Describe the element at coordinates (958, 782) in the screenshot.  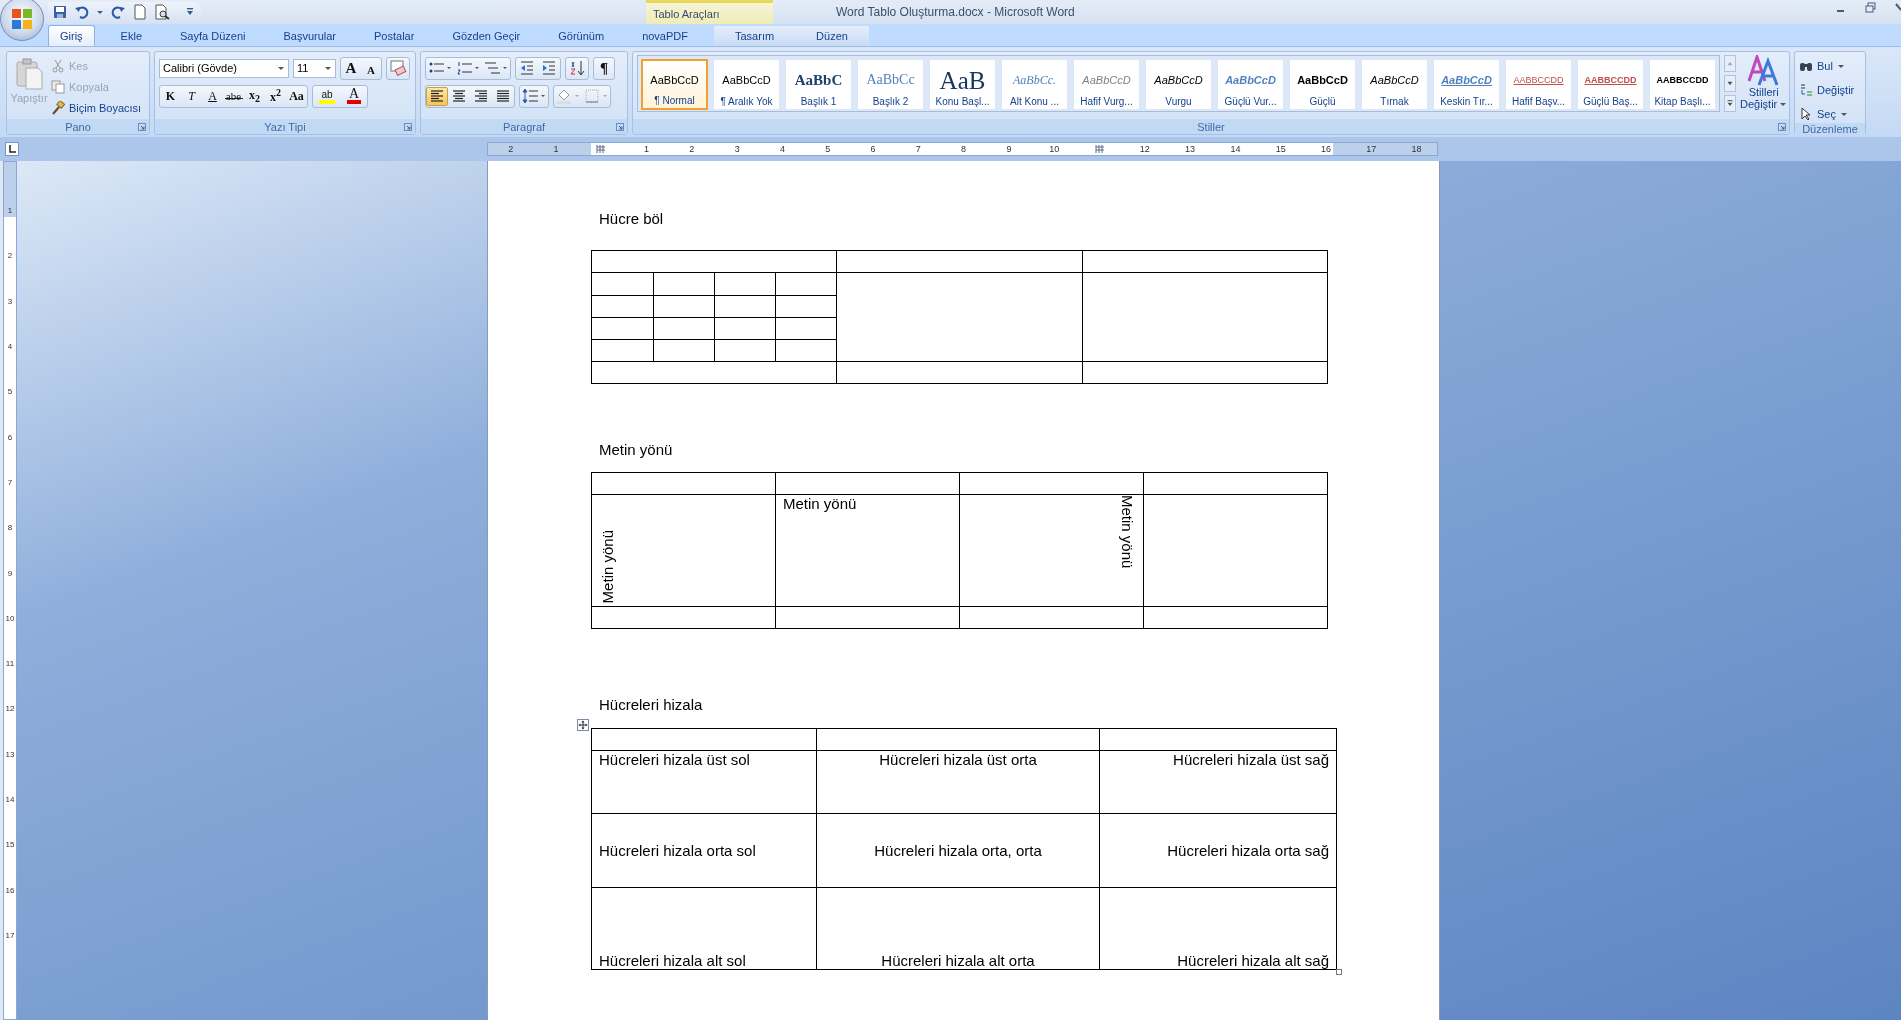
I see `table-cell: Hücreleri hizala üst orta` at that location.